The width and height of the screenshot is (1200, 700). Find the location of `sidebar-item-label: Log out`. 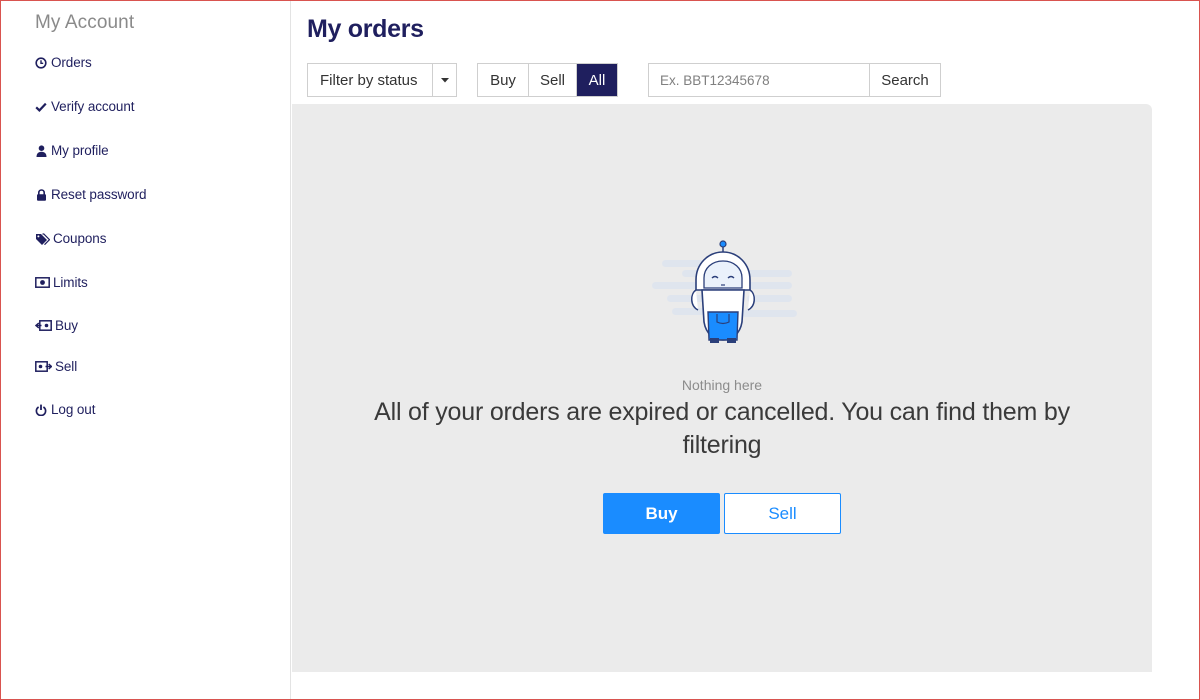

sidebar-item-label: Log out is located at coordinates (73, 409).